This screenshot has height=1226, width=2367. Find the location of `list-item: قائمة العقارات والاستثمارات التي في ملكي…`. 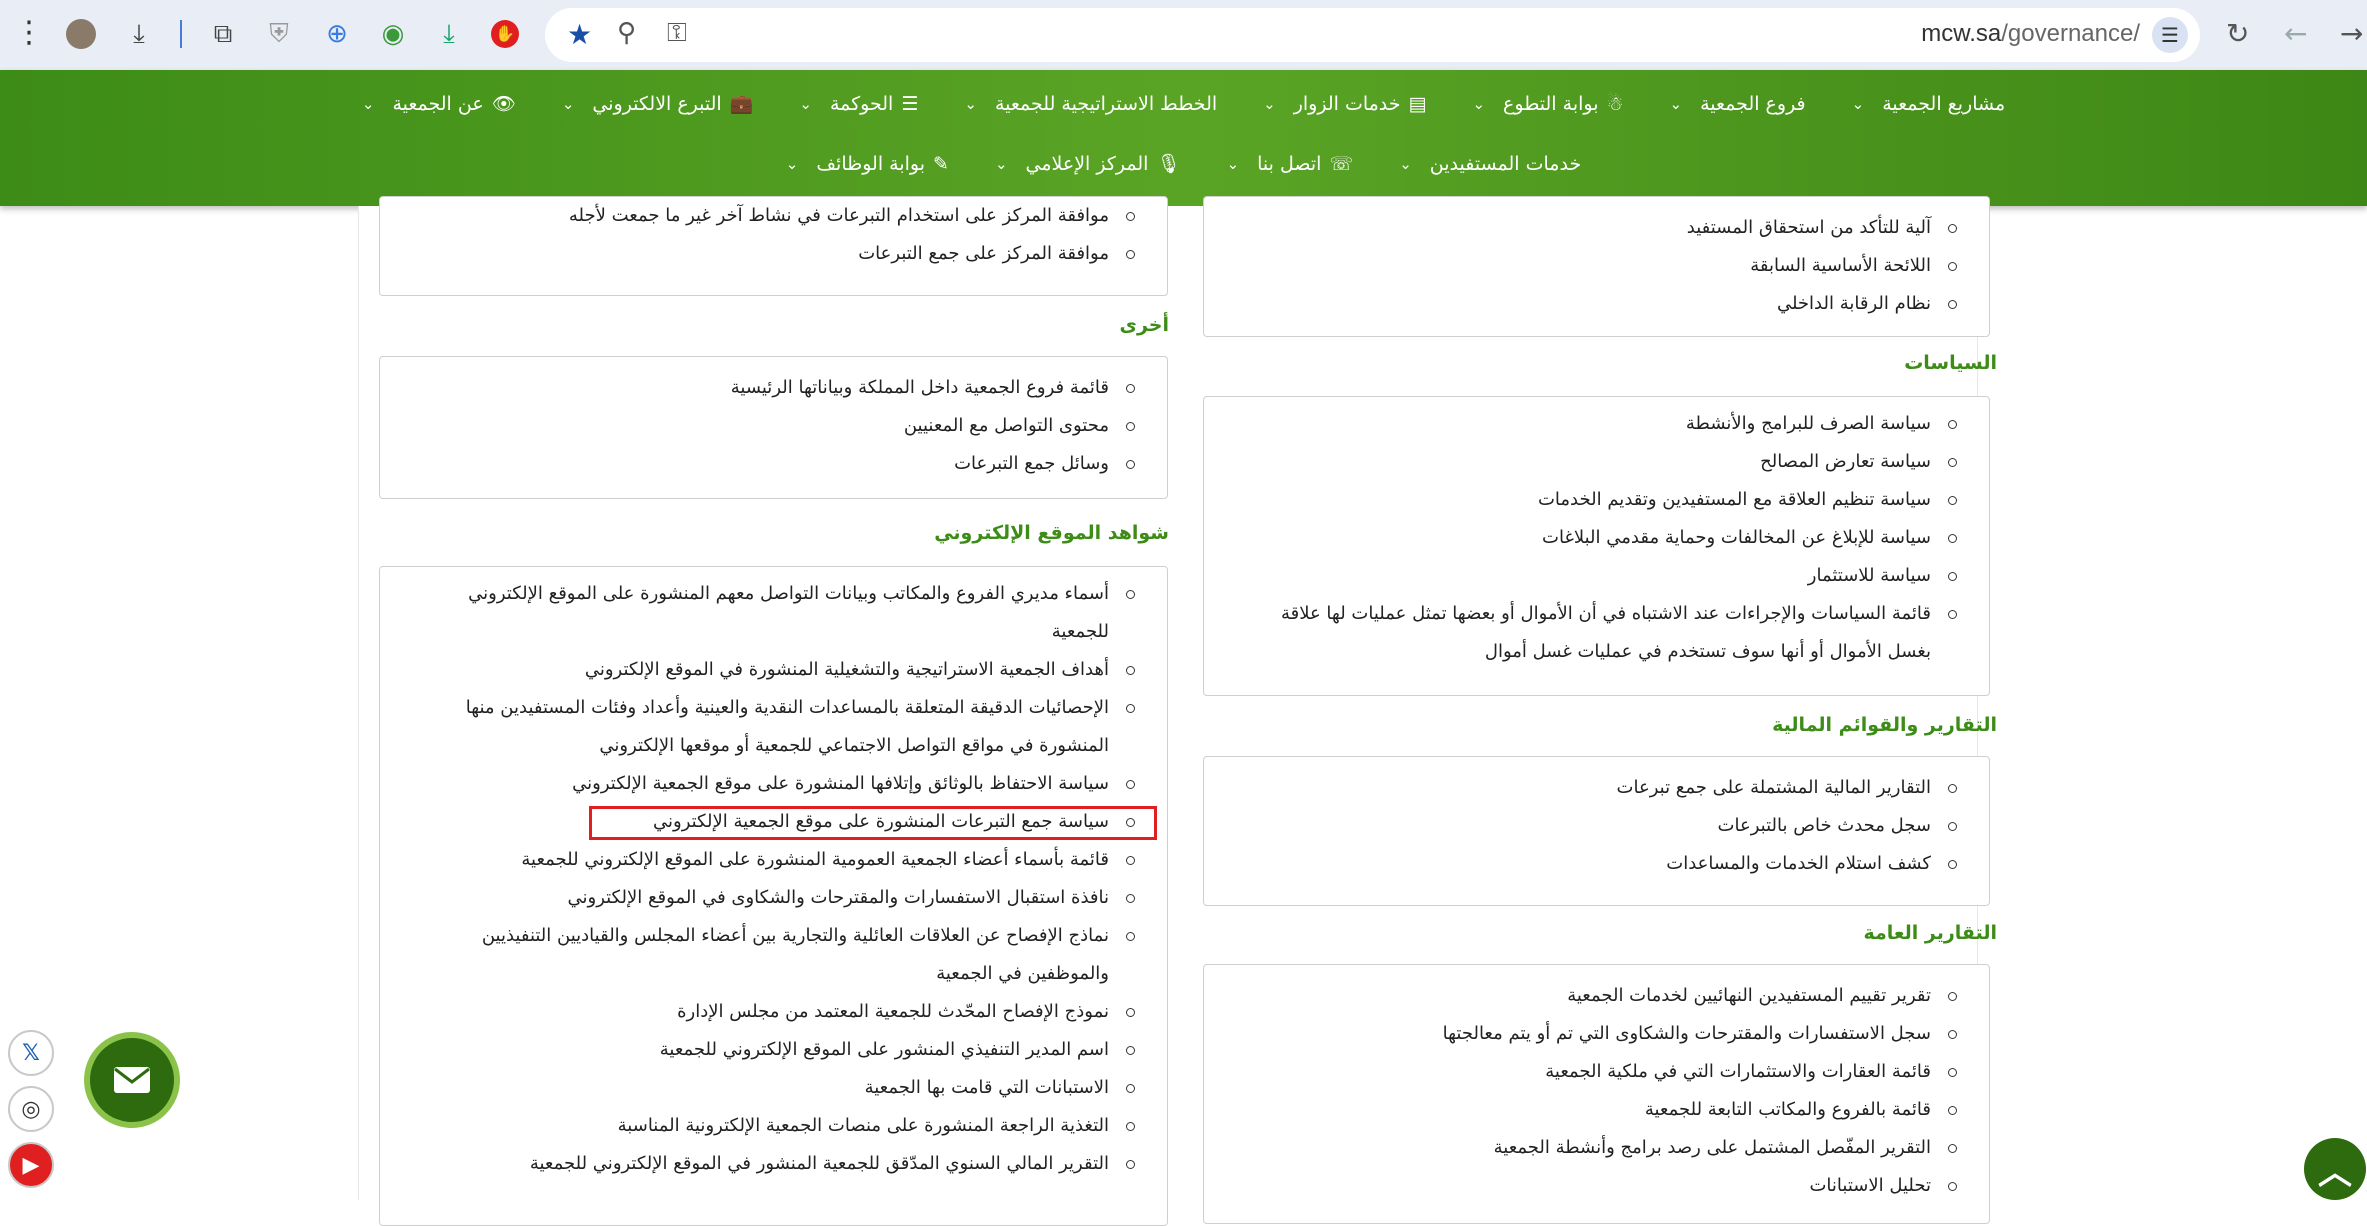

list-item: قائمة العقارات والاستثمارات التي في ملكي… is located at coordinates (1588, 1072).